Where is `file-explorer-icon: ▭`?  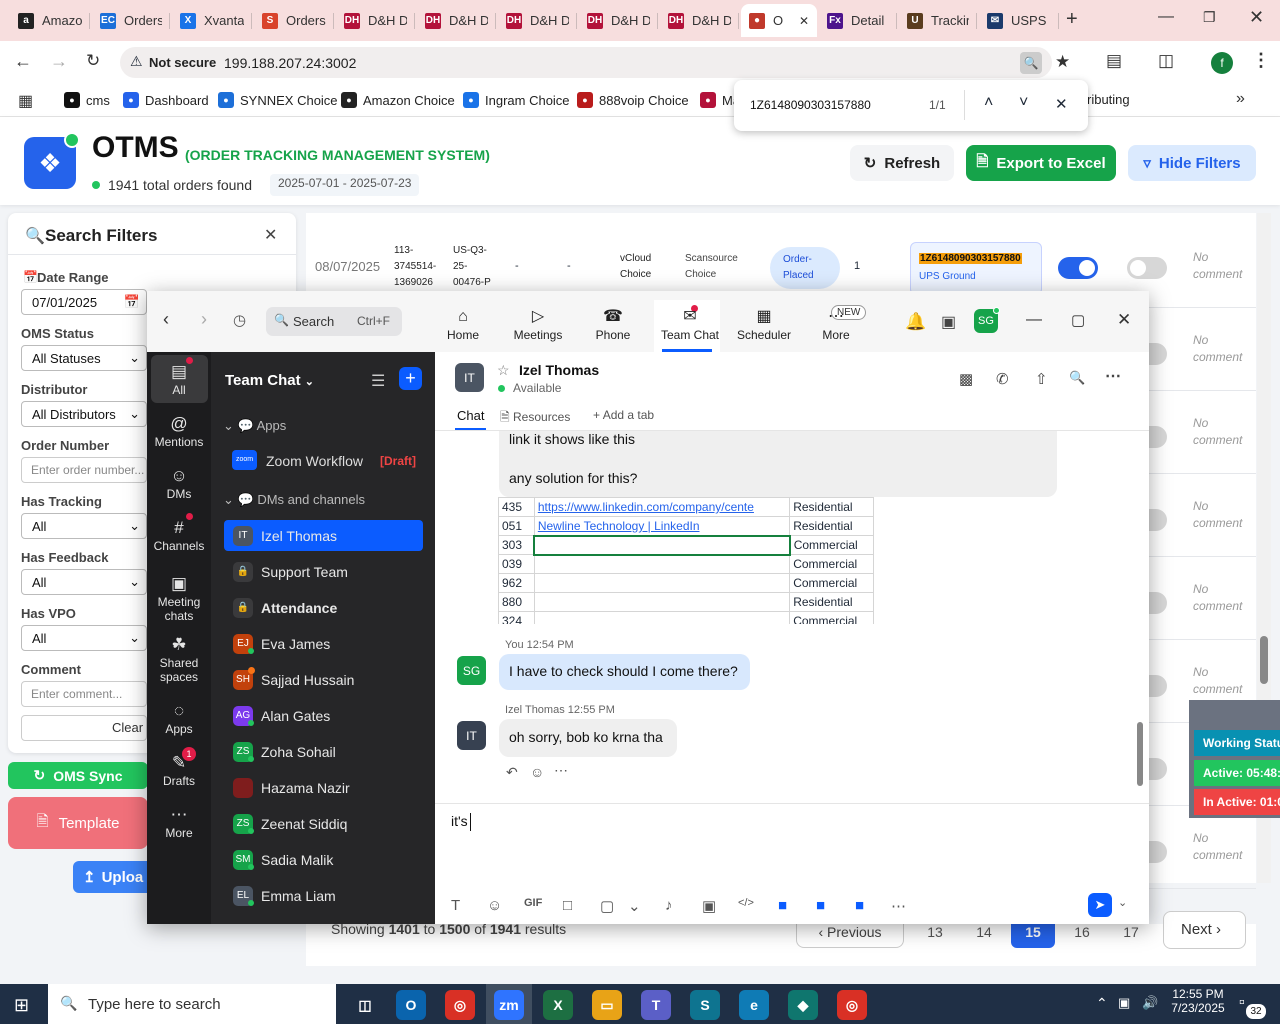 file-explorer-icon: ▭ is located at coordinates (607, 1005).